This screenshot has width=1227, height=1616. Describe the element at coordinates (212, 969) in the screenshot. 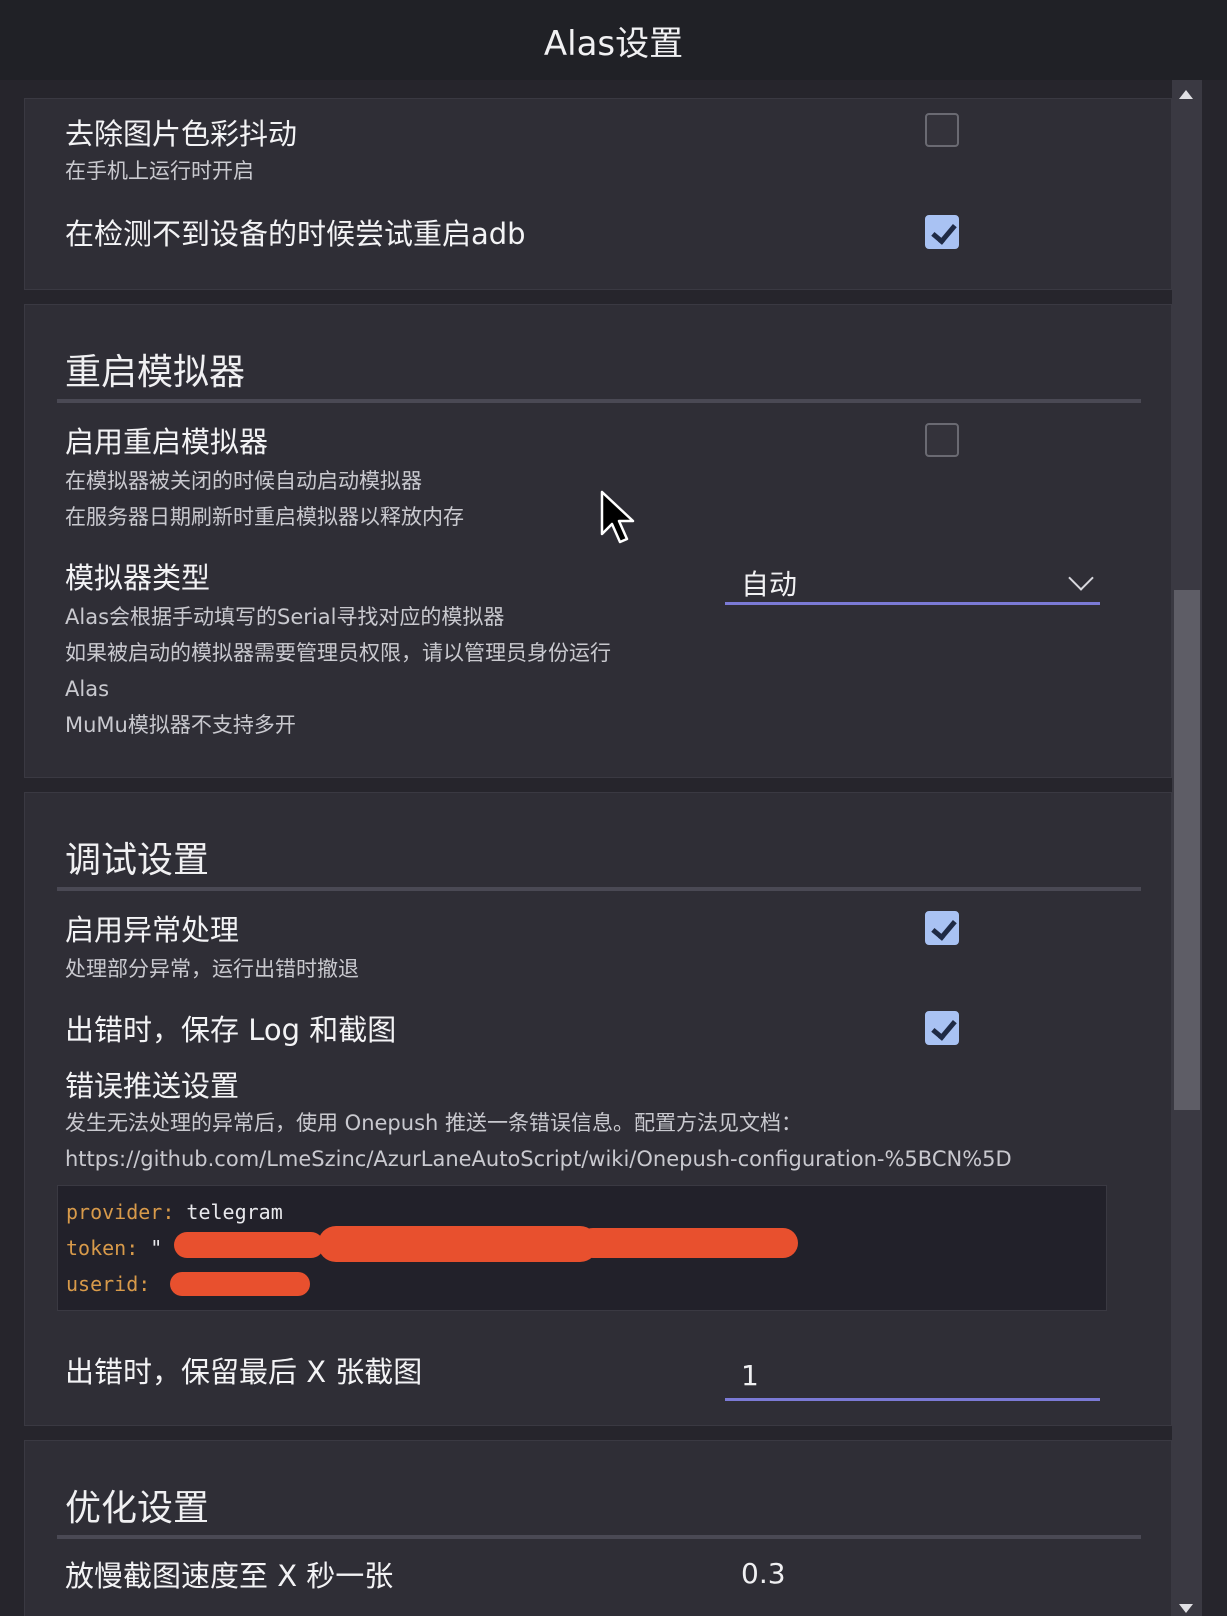

I see `option-desc-exception: 处理部分异常，运行出错时撤退` at that location.